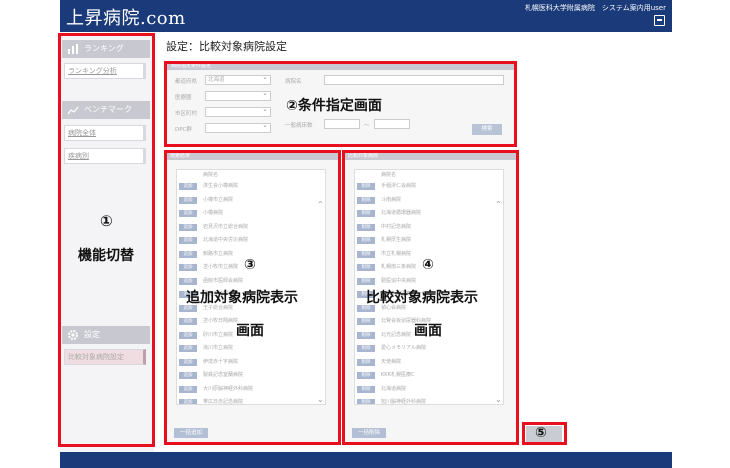 The width and height of the screenshot is (730, 468). I want to click on callout-1-number: ①, so click(106, 221).